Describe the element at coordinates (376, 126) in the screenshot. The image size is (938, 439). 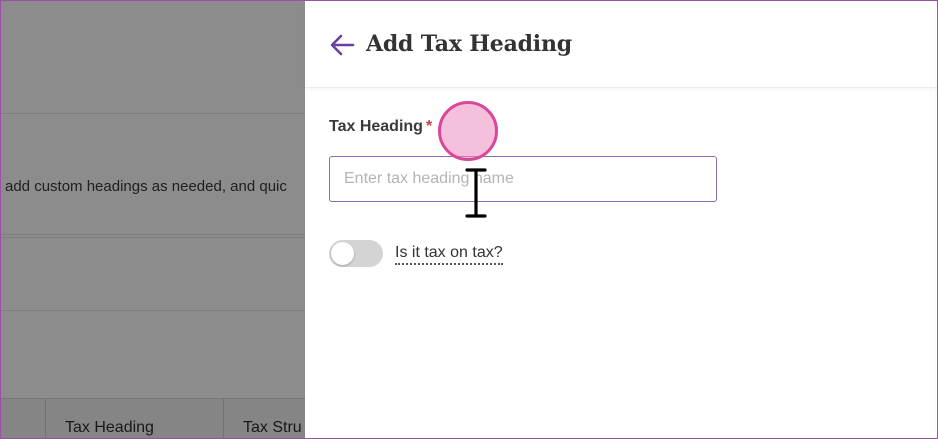
I see `tax-heading-label-text: Tax Heading` at that location.